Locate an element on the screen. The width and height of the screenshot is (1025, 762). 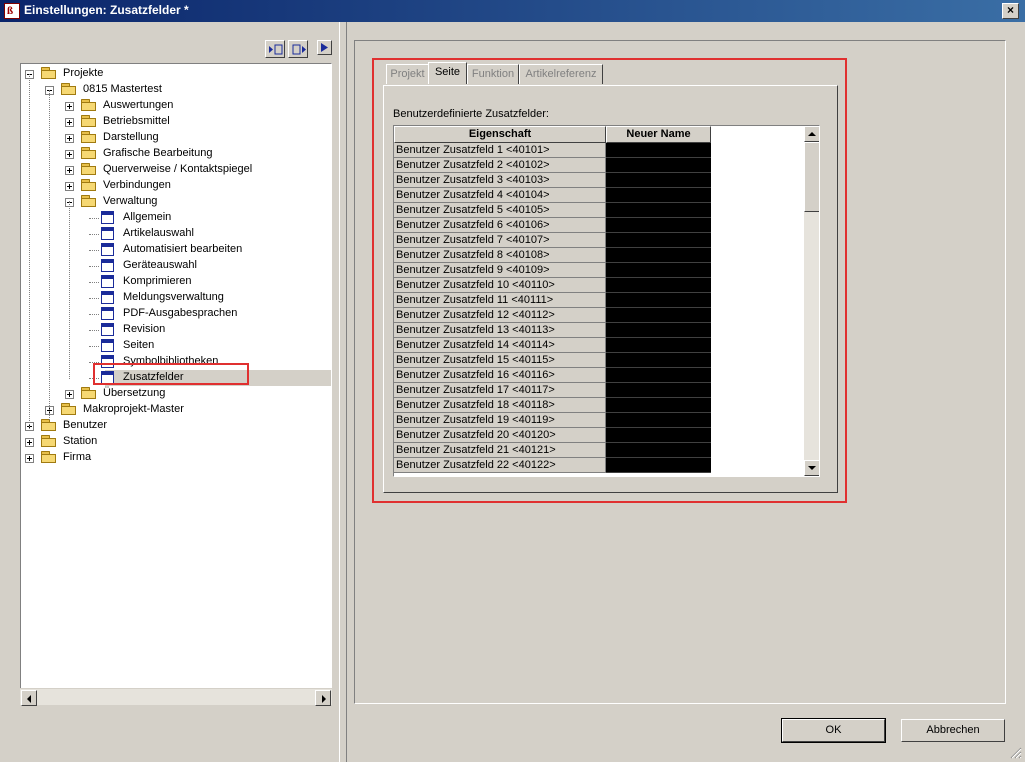
tree-item-makroprojekt-master: Makroprojekt-Master is located at coordinates (176, 410).